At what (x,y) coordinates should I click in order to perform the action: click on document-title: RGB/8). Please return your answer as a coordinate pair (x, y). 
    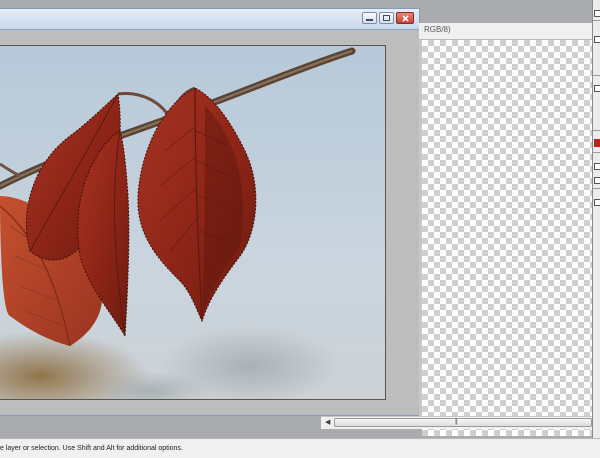
    Looking at the image, I should click on (437, 29).